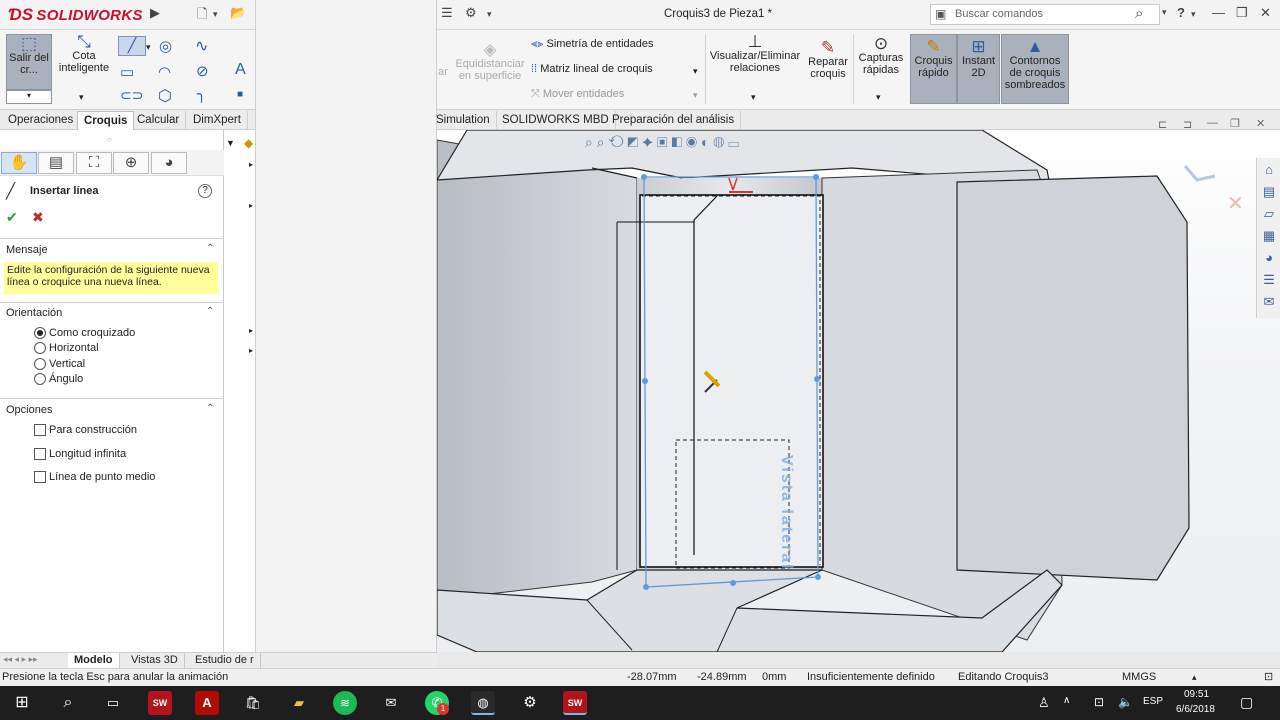  What do you see at coordinates (1194, 677) in the screenshot?
I see `units-dropdown-icon: ▴` at bounding box center [1194, 677].